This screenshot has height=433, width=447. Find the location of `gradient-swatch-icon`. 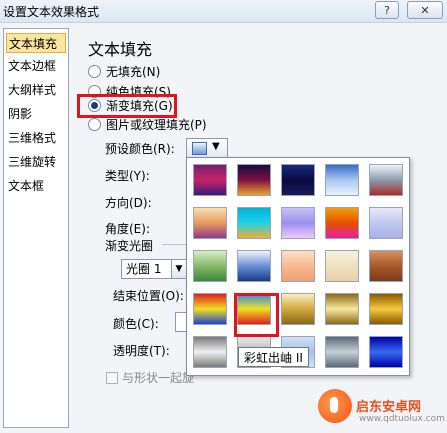

gradient-swatch-icon is located at coordinates (199, 148).